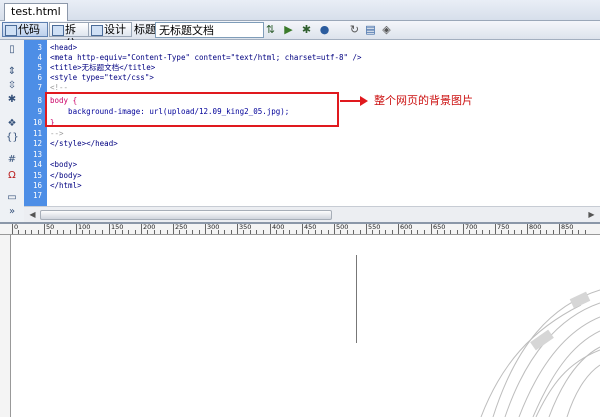 The width and height of the screenshot is (600, 417). What do you see at coordinates (423, 100) in the screenshot?
I see `annotation-label: 整个网页的背景图片` at bounding box center [423, 100].